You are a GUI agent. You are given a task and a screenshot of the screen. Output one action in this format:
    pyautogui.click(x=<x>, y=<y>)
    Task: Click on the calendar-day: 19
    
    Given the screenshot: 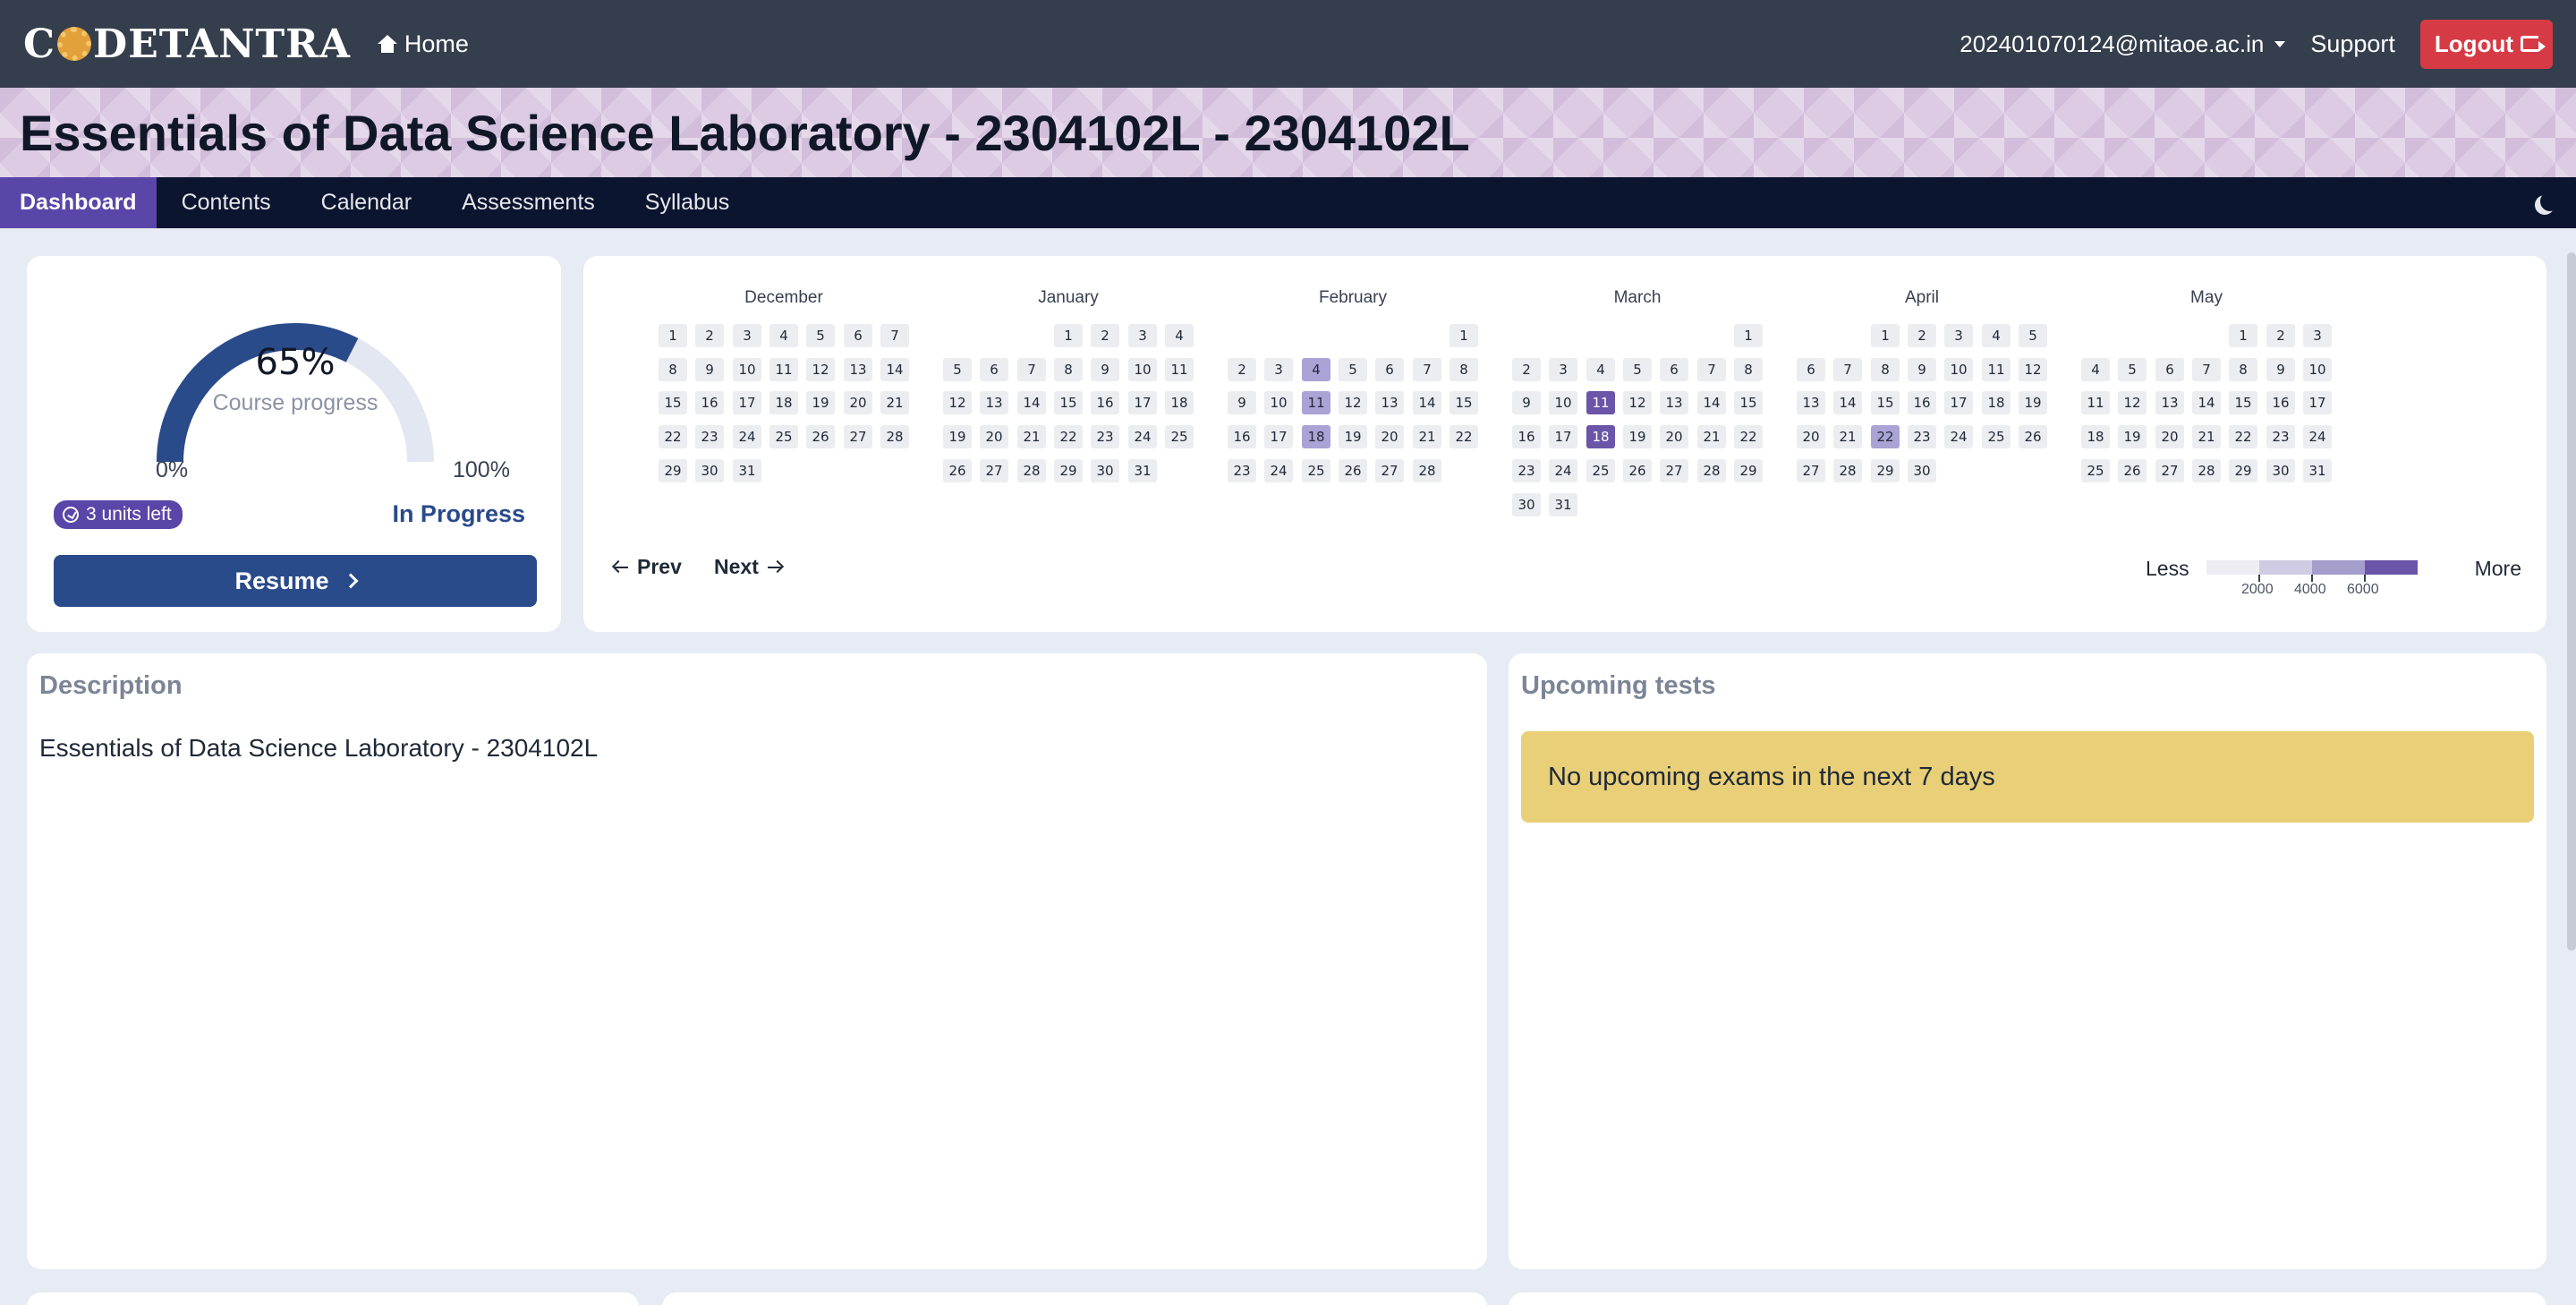 What is the action you would take?
    pyautogui.click(x=2033, y=402)
    